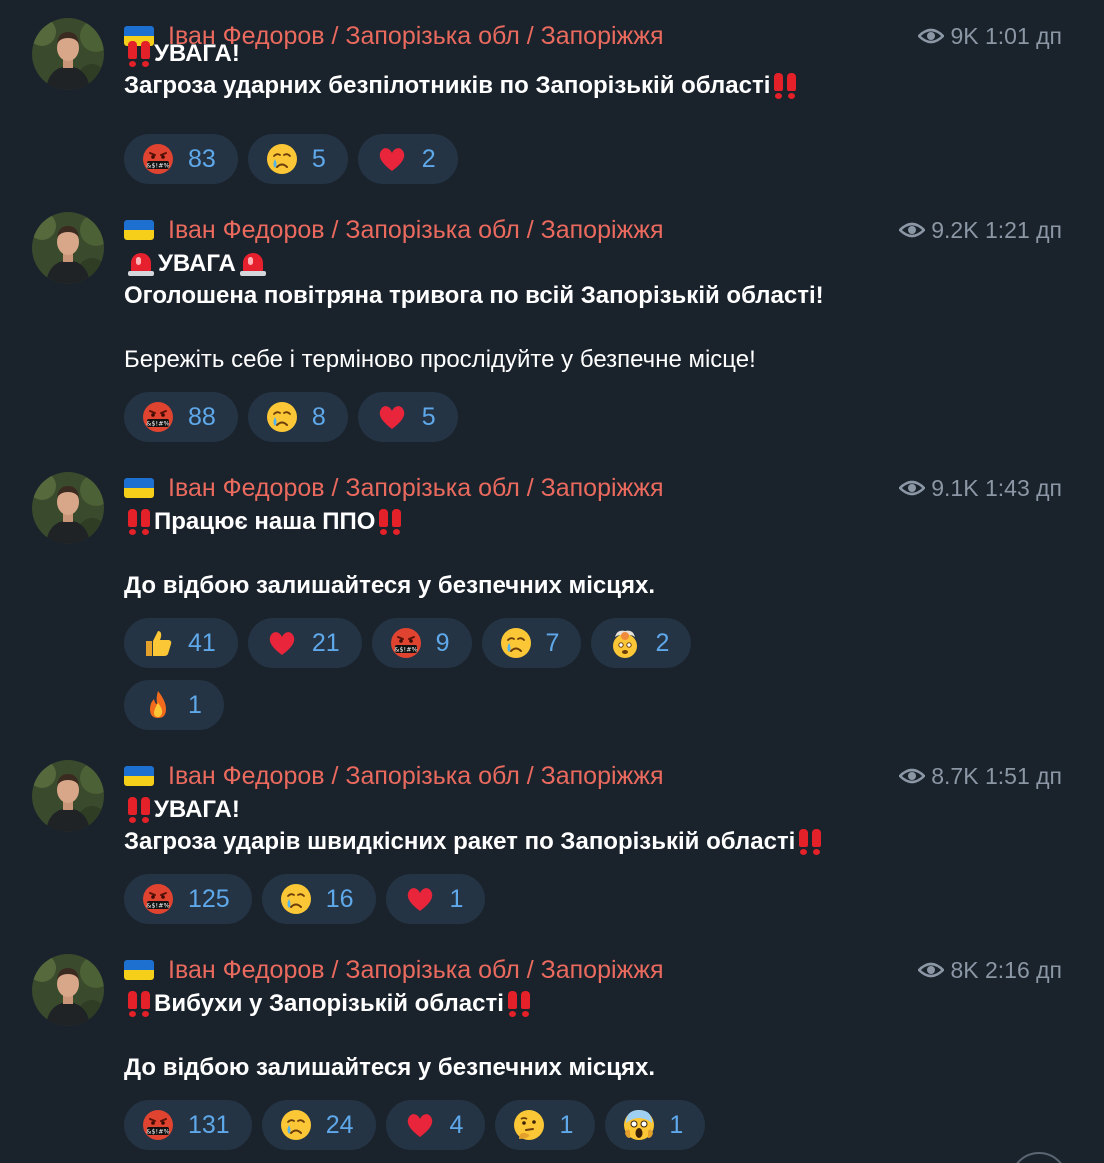  I want to click on fire-icon, so click(158, 705).